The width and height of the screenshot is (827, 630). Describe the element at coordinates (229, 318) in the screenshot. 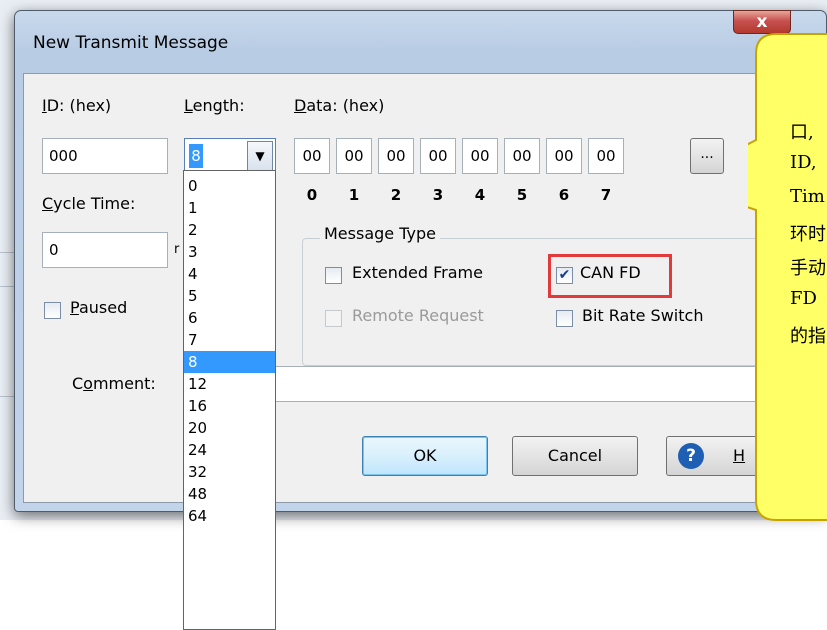

I see `dropdown-option: 6` at that location.